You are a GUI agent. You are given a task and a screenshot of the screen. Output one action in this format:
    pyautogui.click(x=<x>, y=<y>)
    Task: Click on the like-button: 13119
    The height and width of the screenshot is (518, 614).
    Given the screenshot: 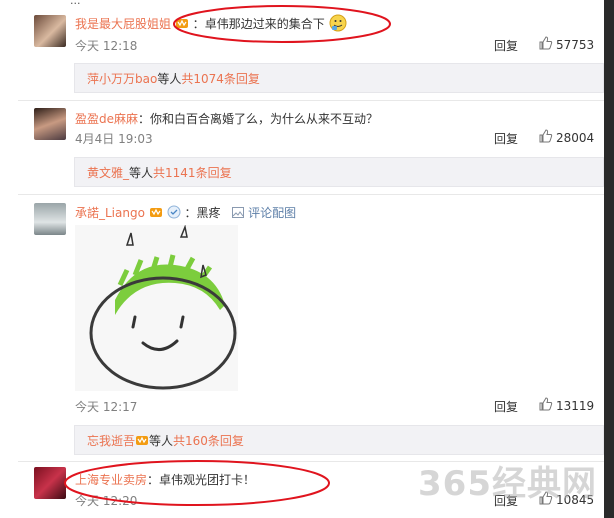 What is the action you would take?
    pyautogui.click(x=566, y=405)
    